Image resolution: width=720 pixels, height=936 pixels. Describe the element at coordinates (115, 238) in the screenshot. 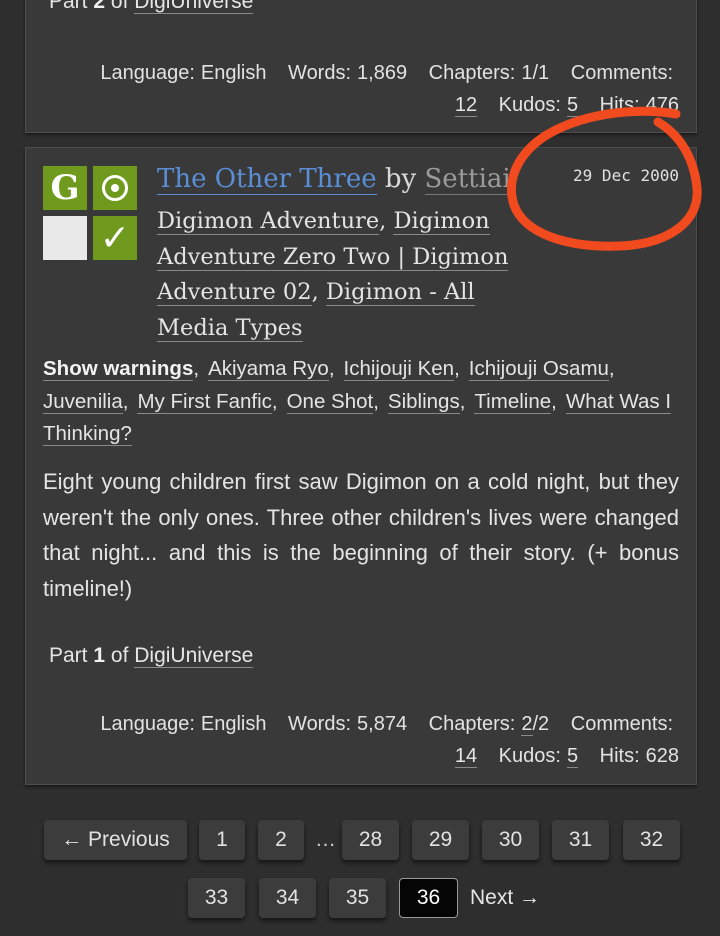

I see `complete-checkmark-icon: ✓` at that location.